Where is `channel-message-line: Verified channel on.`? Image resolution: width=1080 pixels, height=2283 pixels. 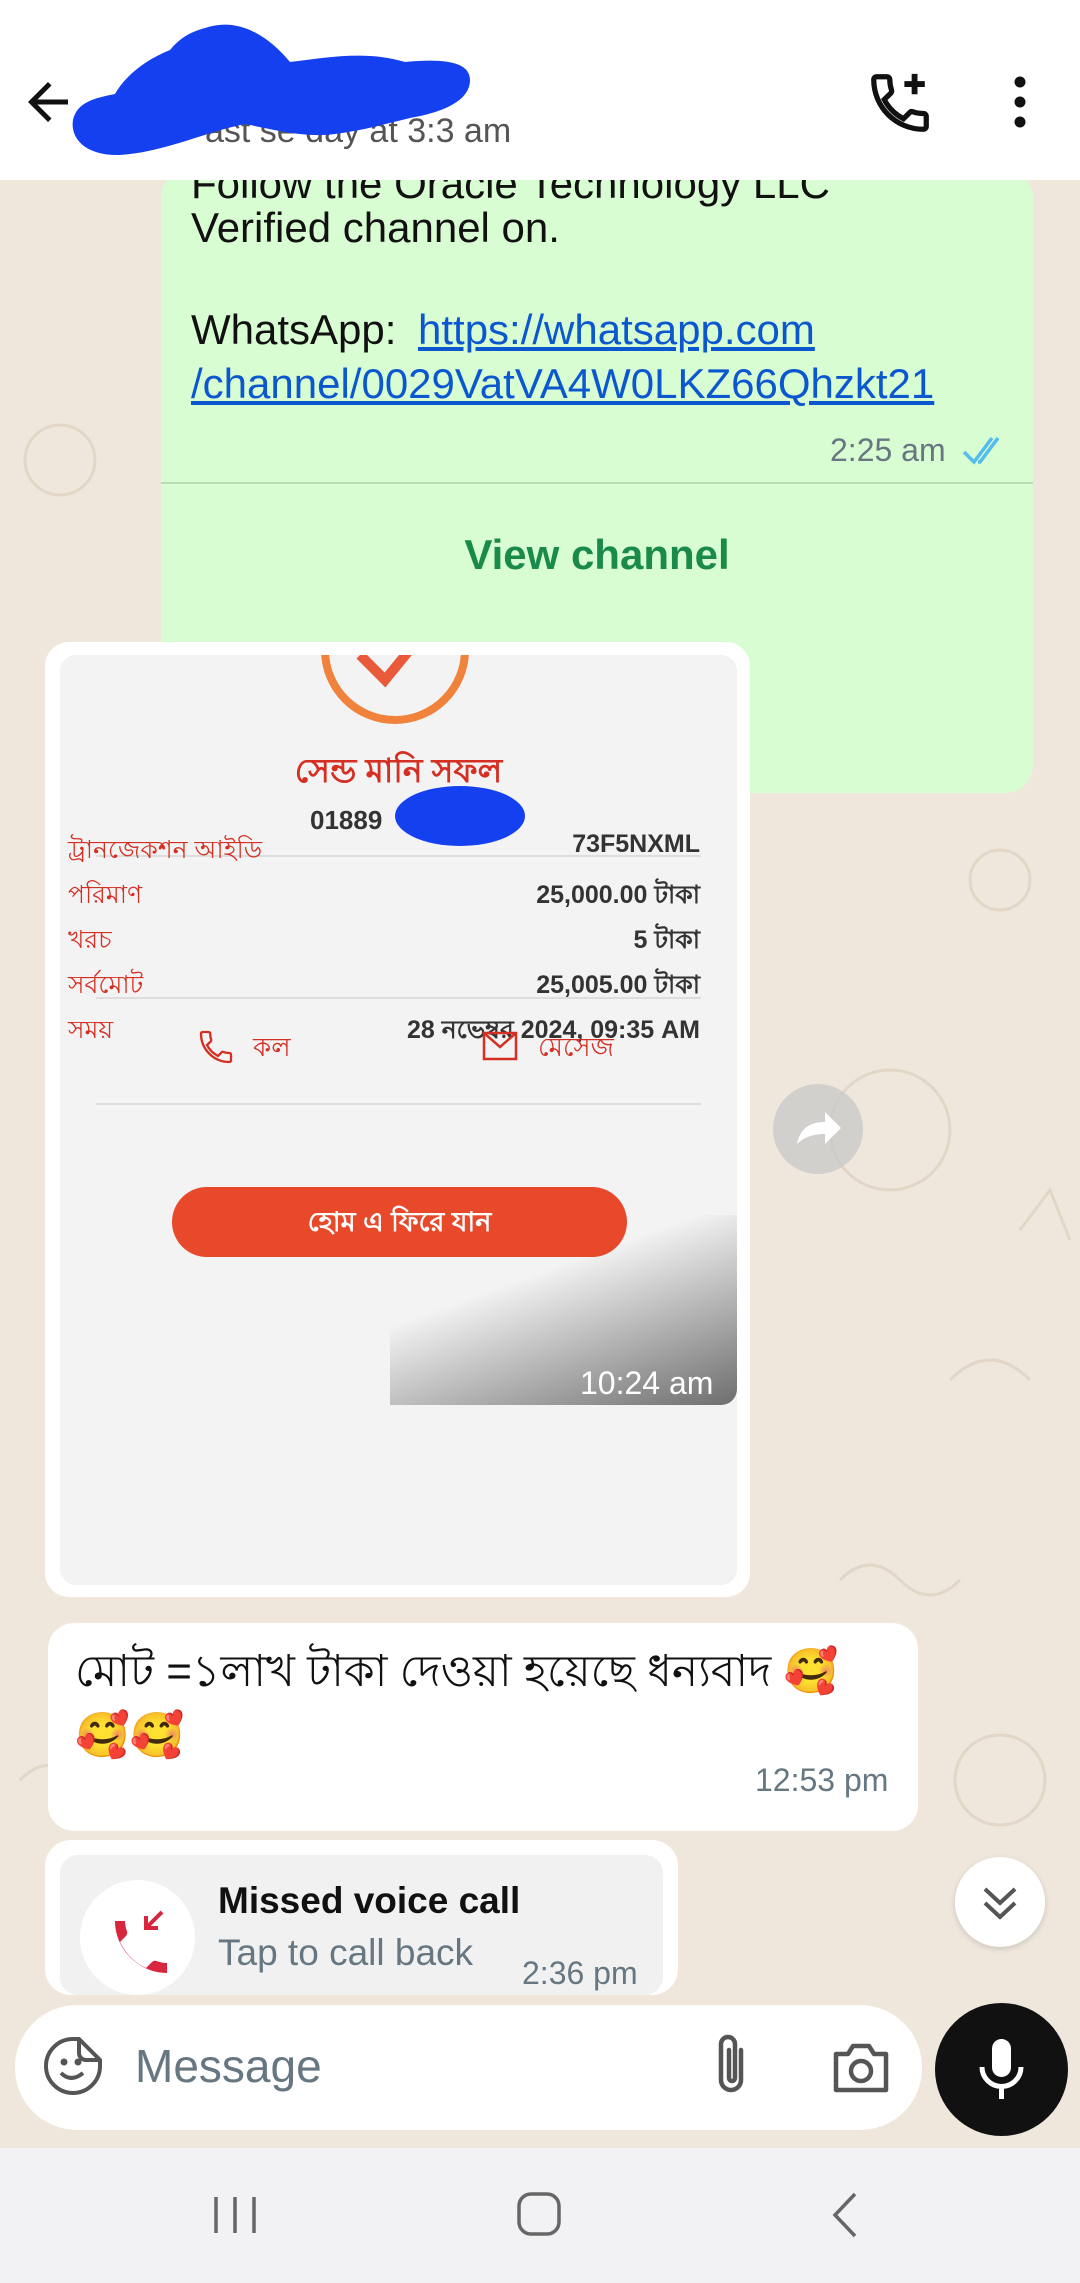 channel-message-line: Verified channel on. is located at coordinates (375, 227).